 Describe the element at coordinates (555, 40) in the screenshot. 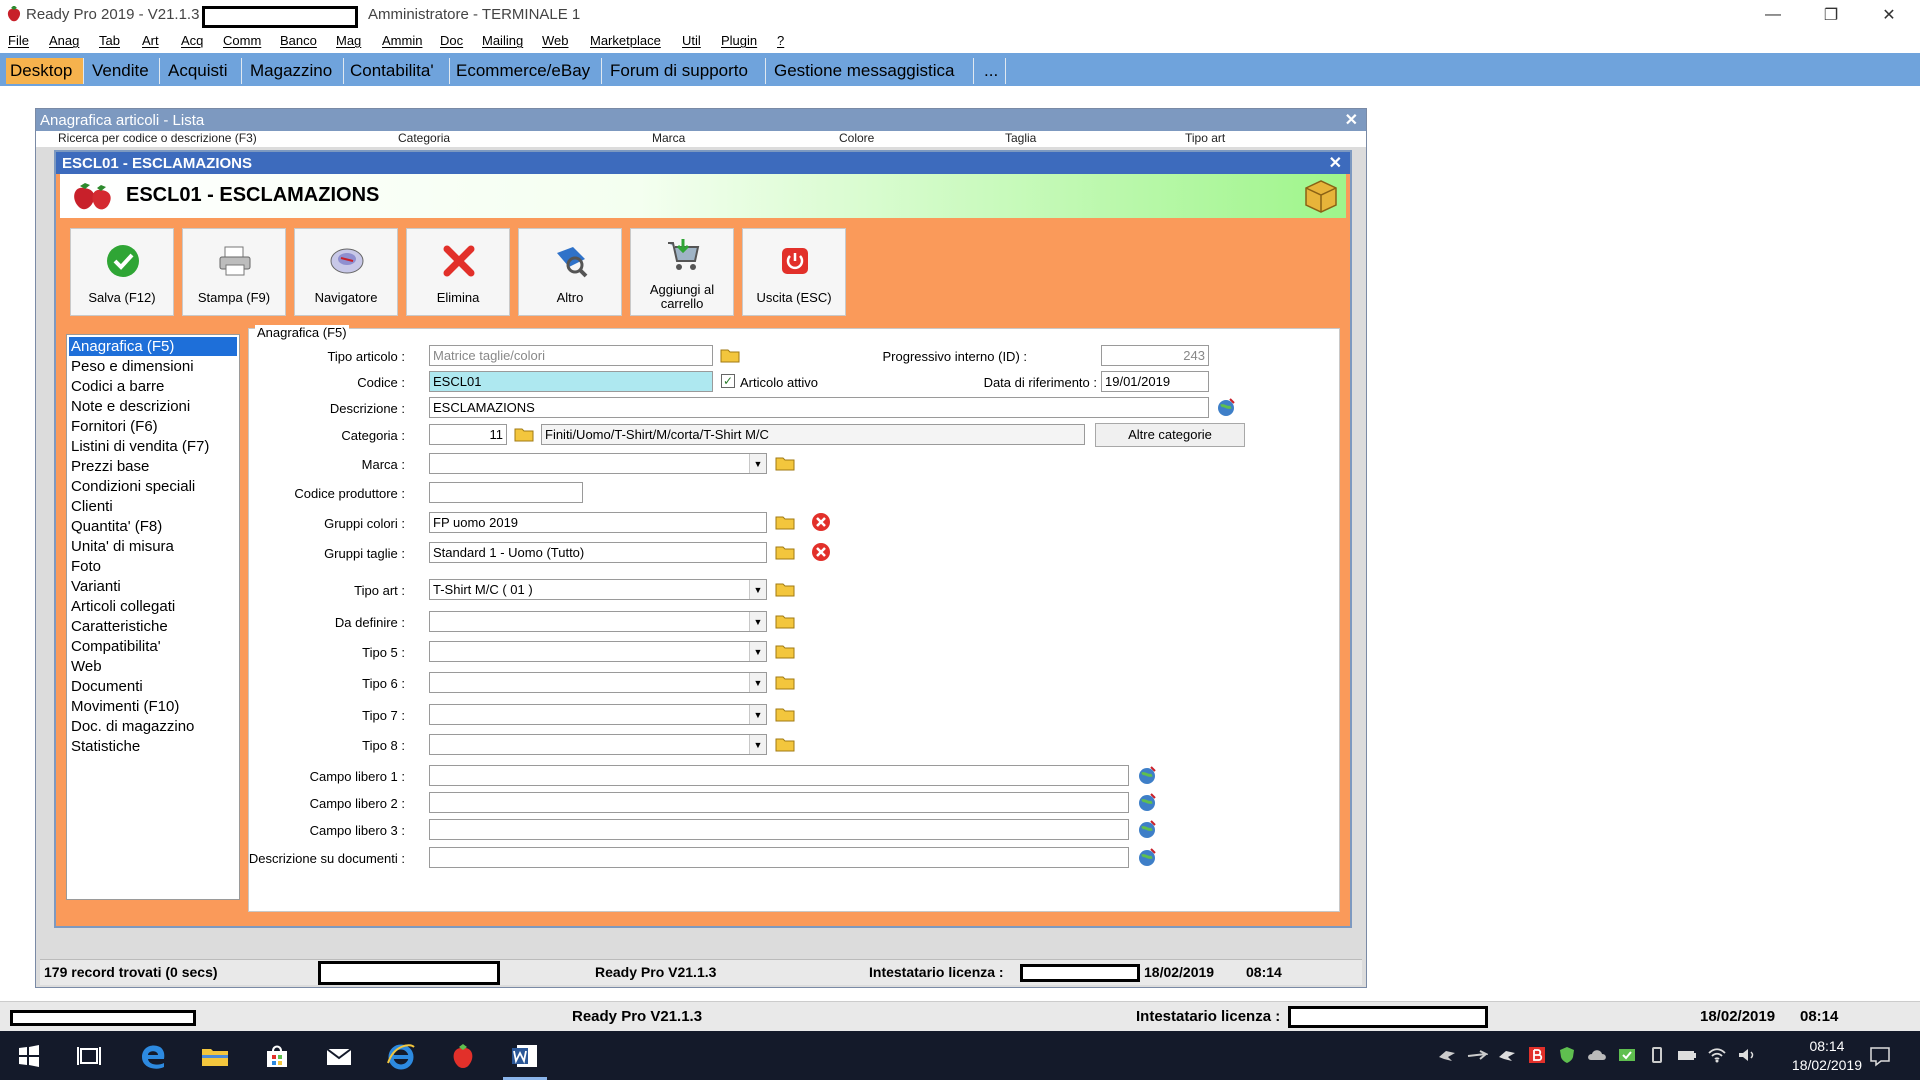

I see `menu-web: Web` at that location.